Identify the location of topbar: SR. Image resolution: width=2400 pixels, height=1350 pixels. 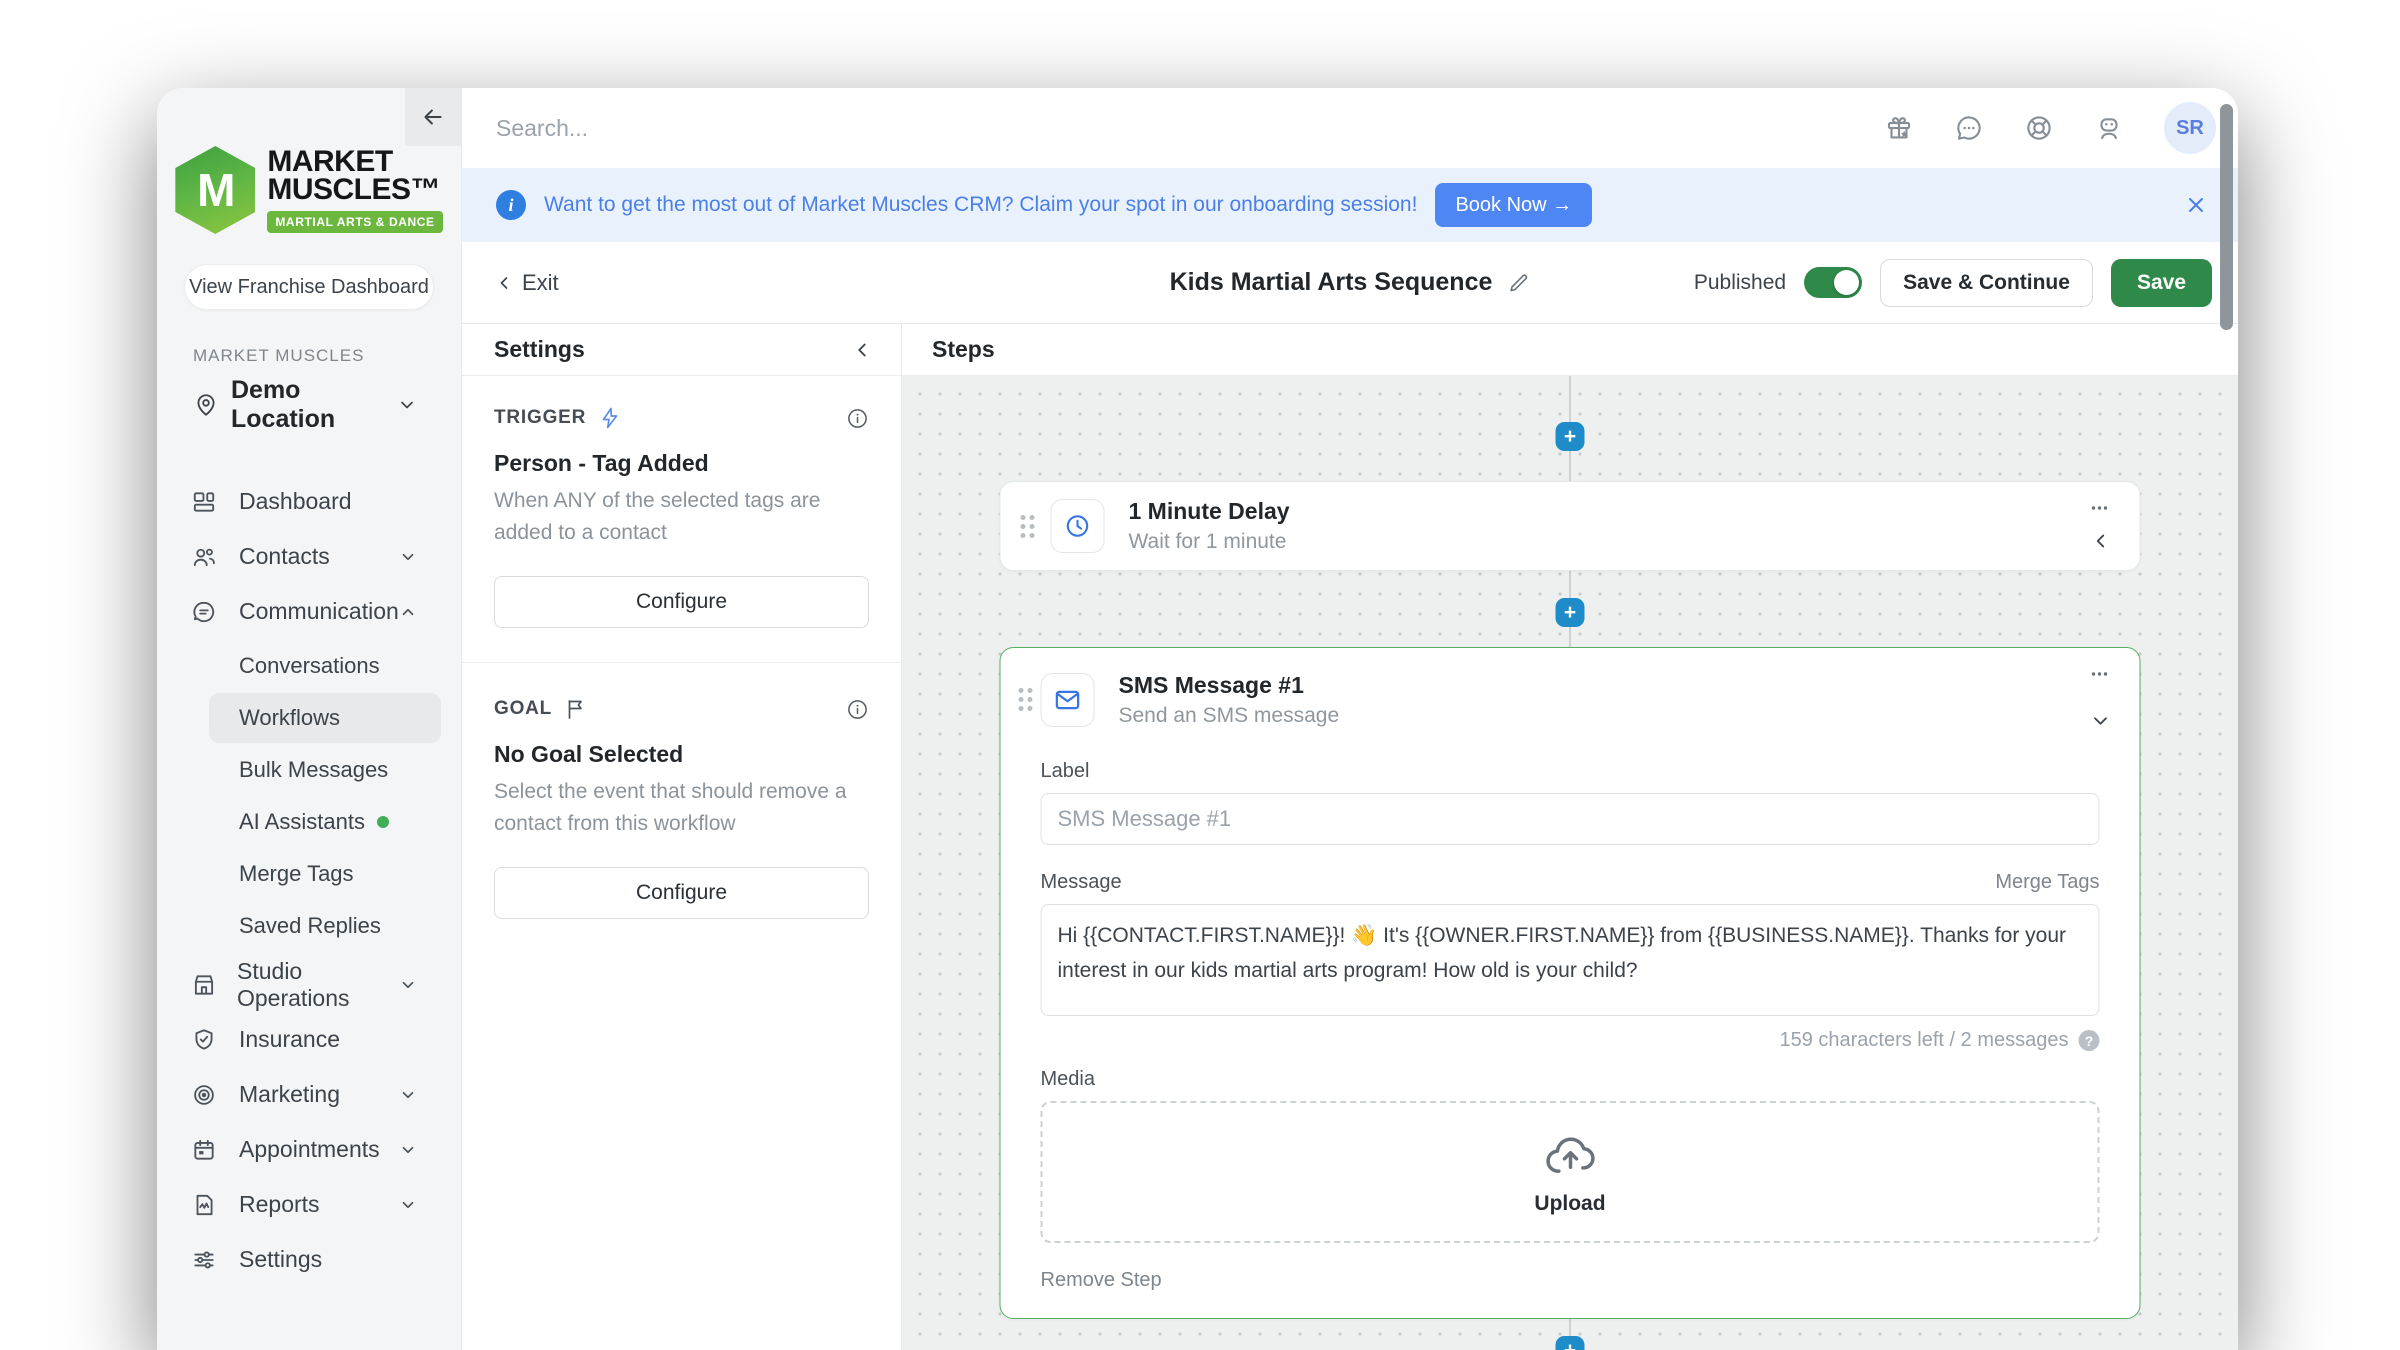
(1350, 128).